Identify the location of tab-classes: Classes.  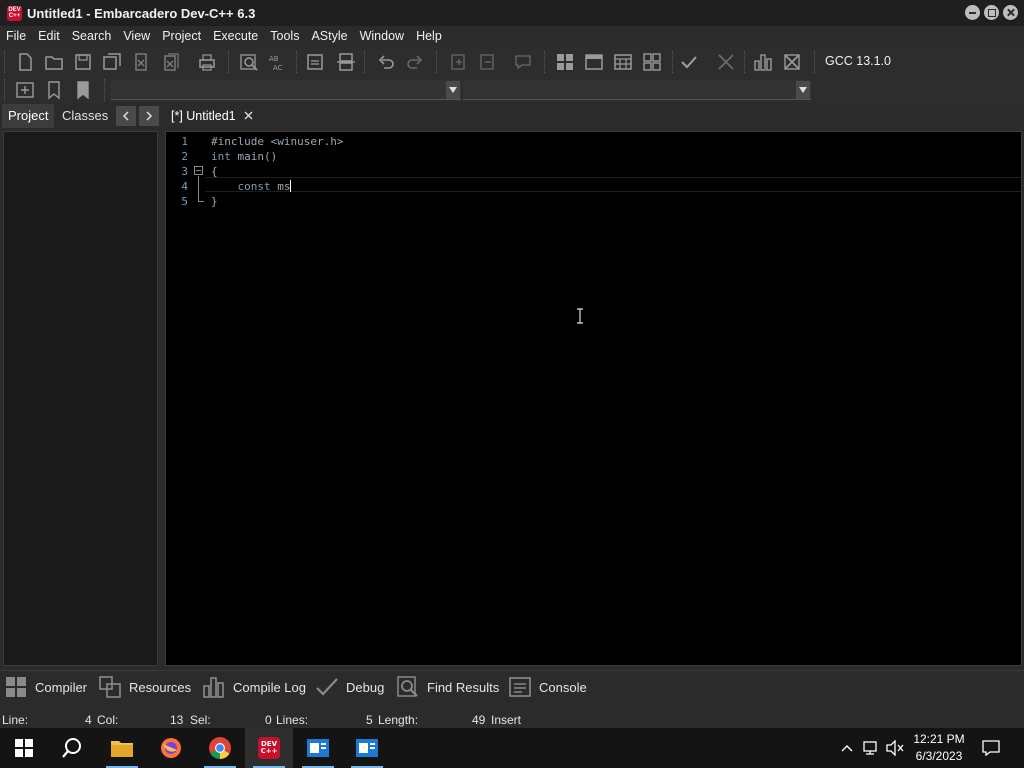
(85, 116).